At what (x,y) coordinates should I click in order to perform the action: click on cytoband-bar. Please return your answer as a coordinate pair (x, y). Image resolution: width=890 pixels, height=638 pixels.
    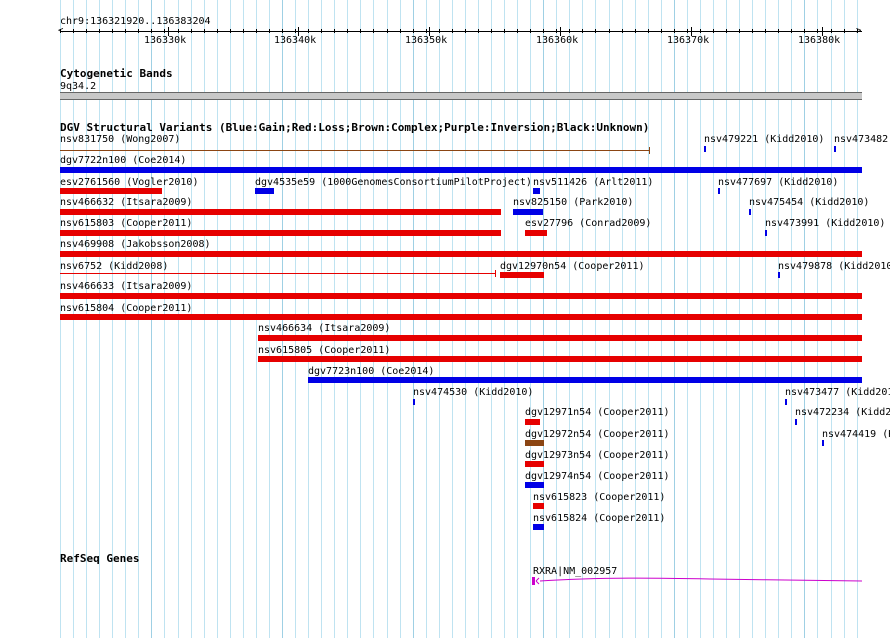
    Looking at the image, I should click on (461, 96).